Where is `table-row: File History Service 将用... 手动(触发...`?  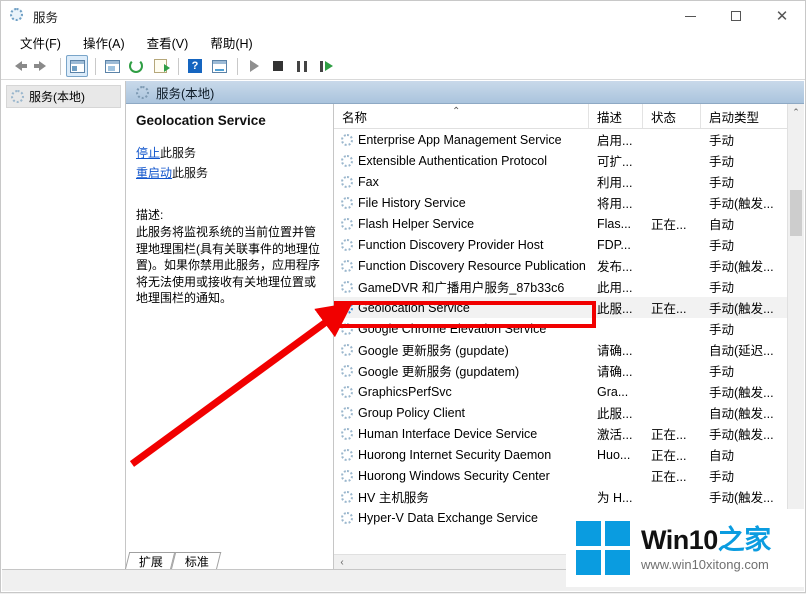
table-row: File History Service 将用... 手动(触发... is located at coordinates (569, 202).